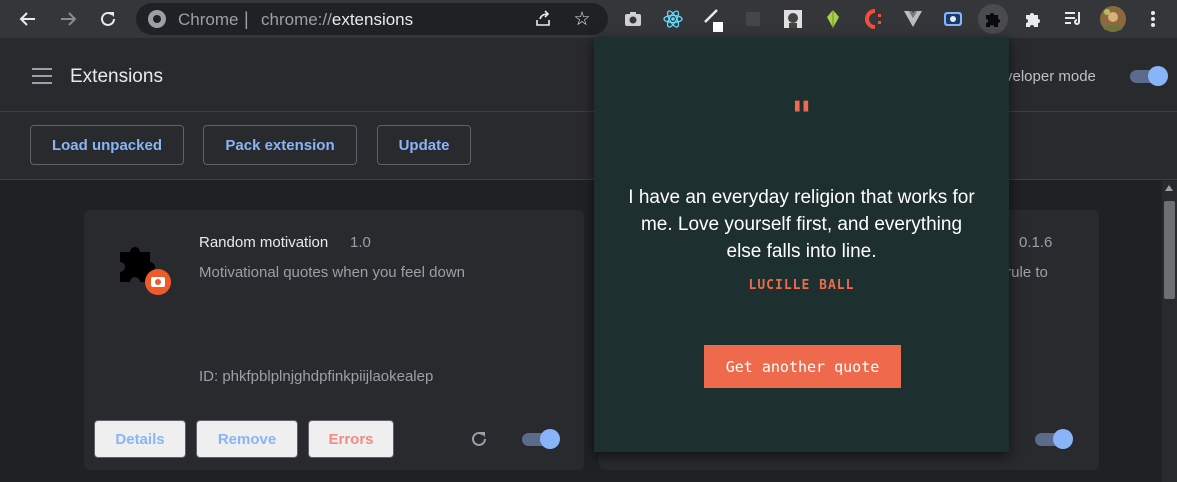 The width and height of the screenshot is (1177, 482). Describe the element at coordinates (280, 145) in the screenshot. I see `pack-extension-button: Pack extension` at that location.